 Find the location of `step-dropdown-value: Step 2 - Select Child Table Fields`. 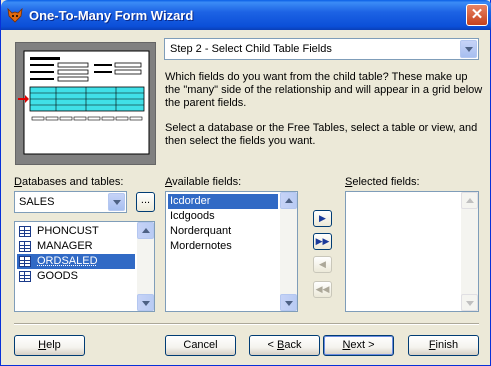

step-dropdown-value: Step 2 - Select Child Table Fields is located at coordinates (251, 49).